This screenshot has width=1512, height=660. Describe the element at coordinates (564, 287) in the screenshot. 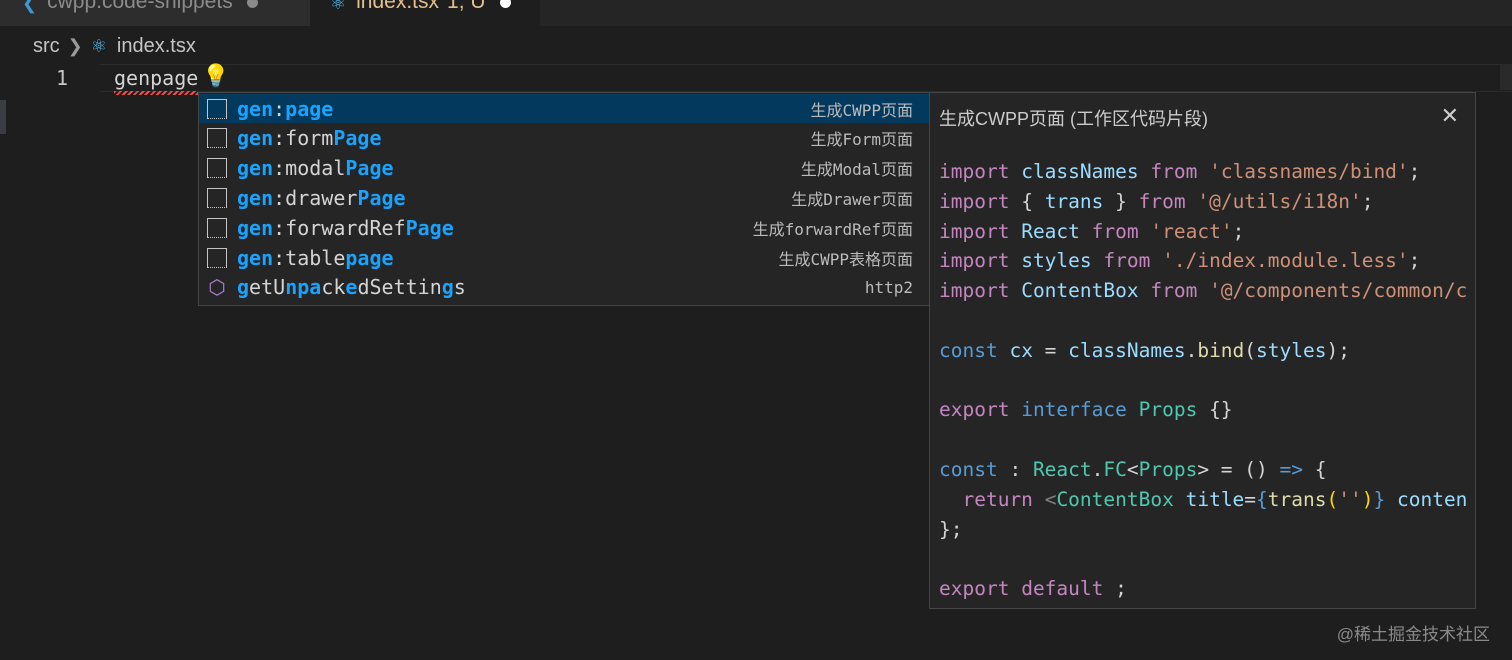

I see `suggestion-item: ⬡ getUnpackedSettings http2` at that location.